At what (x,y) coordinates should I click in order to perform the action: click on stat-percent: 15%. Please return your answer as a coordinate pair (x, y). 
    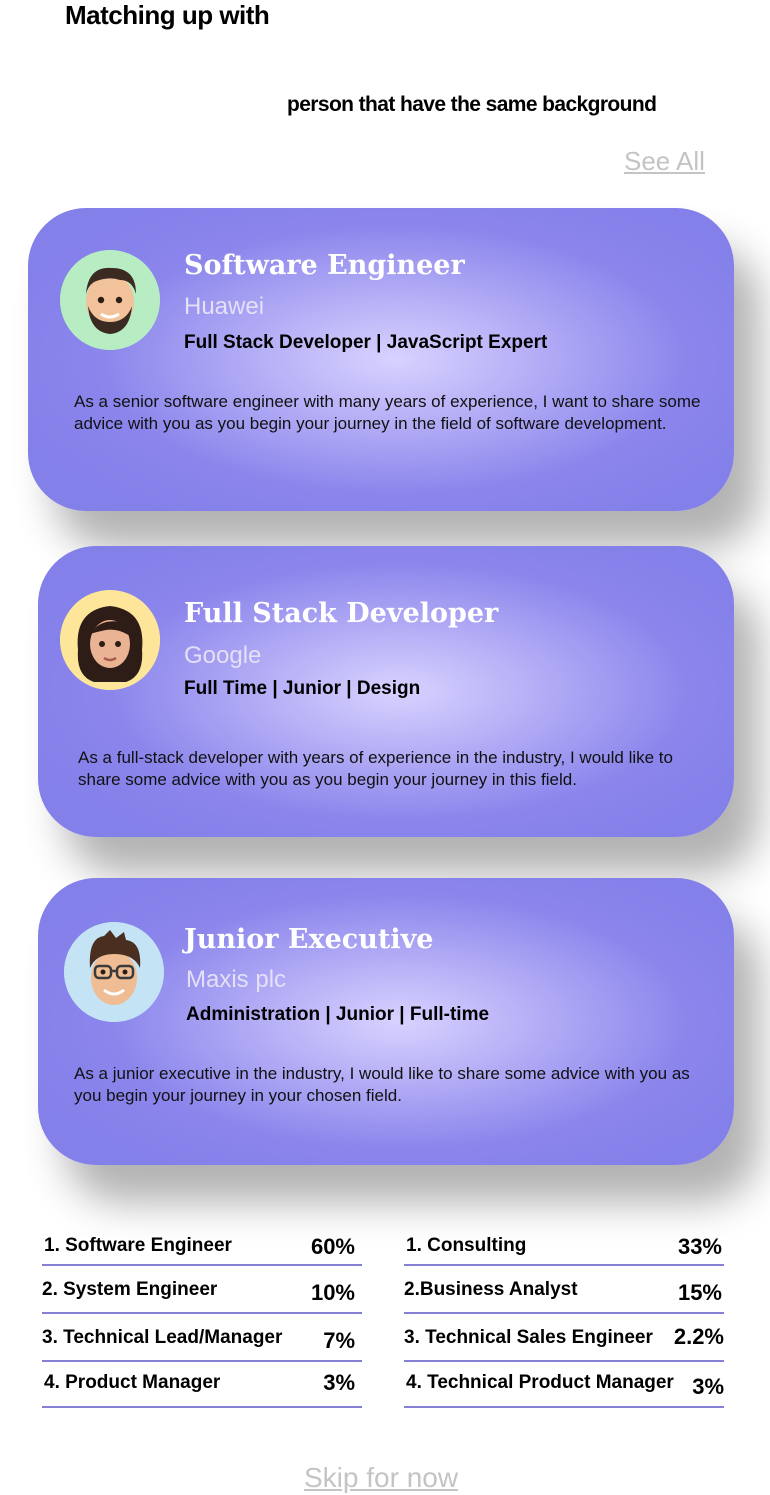
    Looking at the image, I should click on (699, 1292).